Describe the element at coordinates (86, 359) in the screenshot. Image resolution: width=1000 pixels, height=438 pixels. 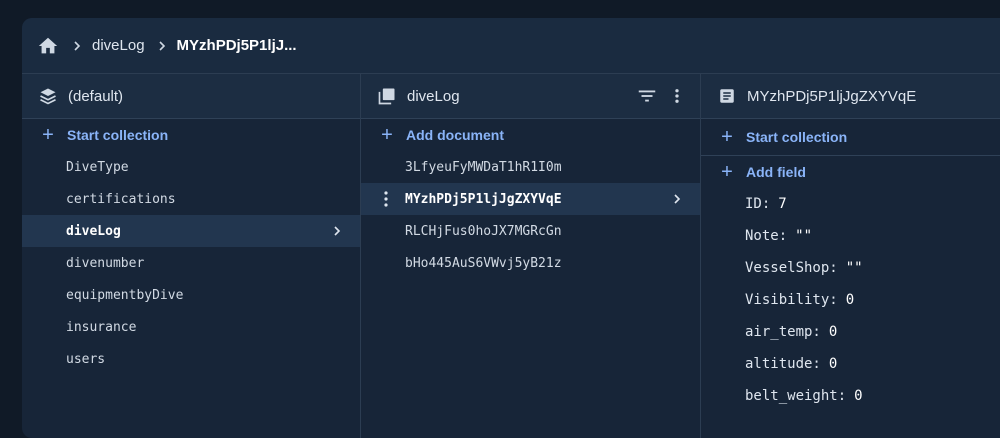
I see `collection-item-label: users` at that location.